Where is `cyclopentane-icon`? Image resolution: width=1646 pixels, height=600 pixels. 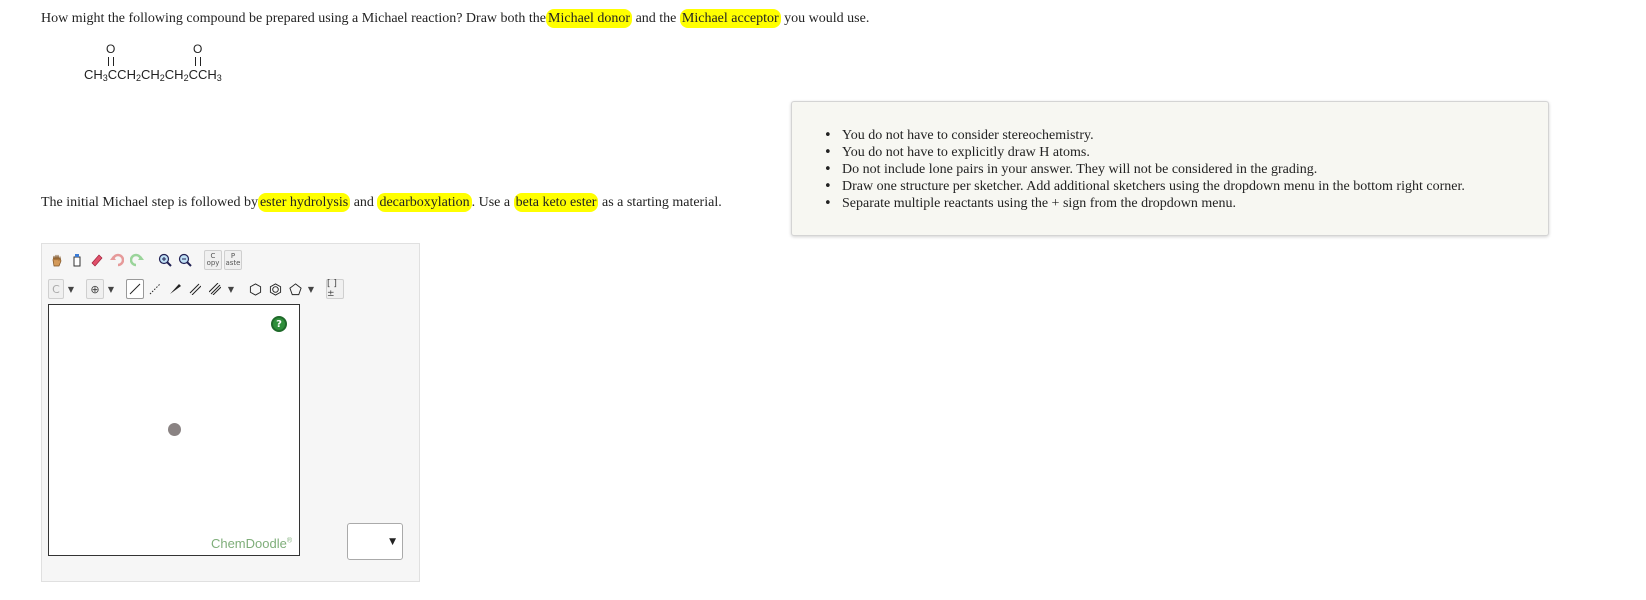 cyclopentane-icon is located at coordinates (295, 289).